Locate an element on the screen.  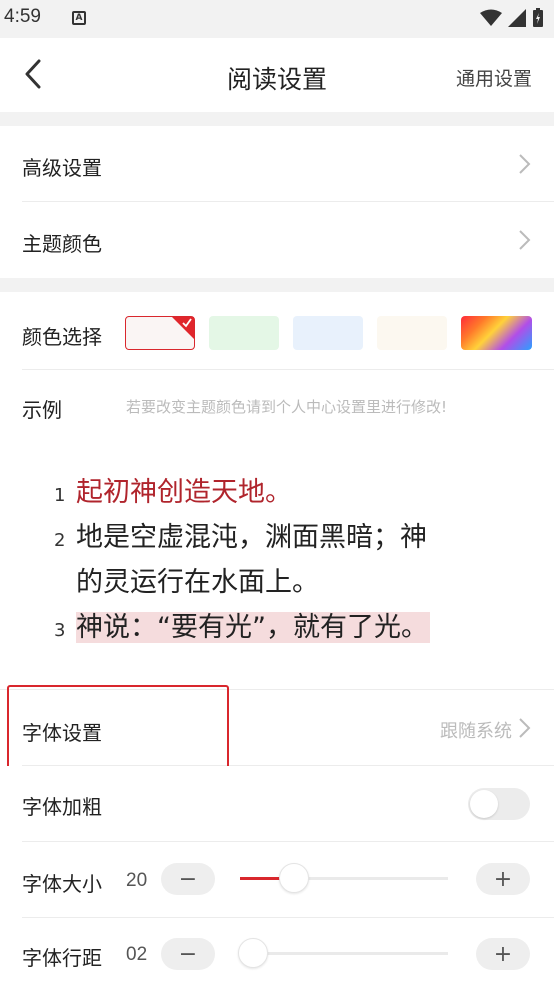
line-spacing-label: 字体行距 is located at coordinates (62, 958).